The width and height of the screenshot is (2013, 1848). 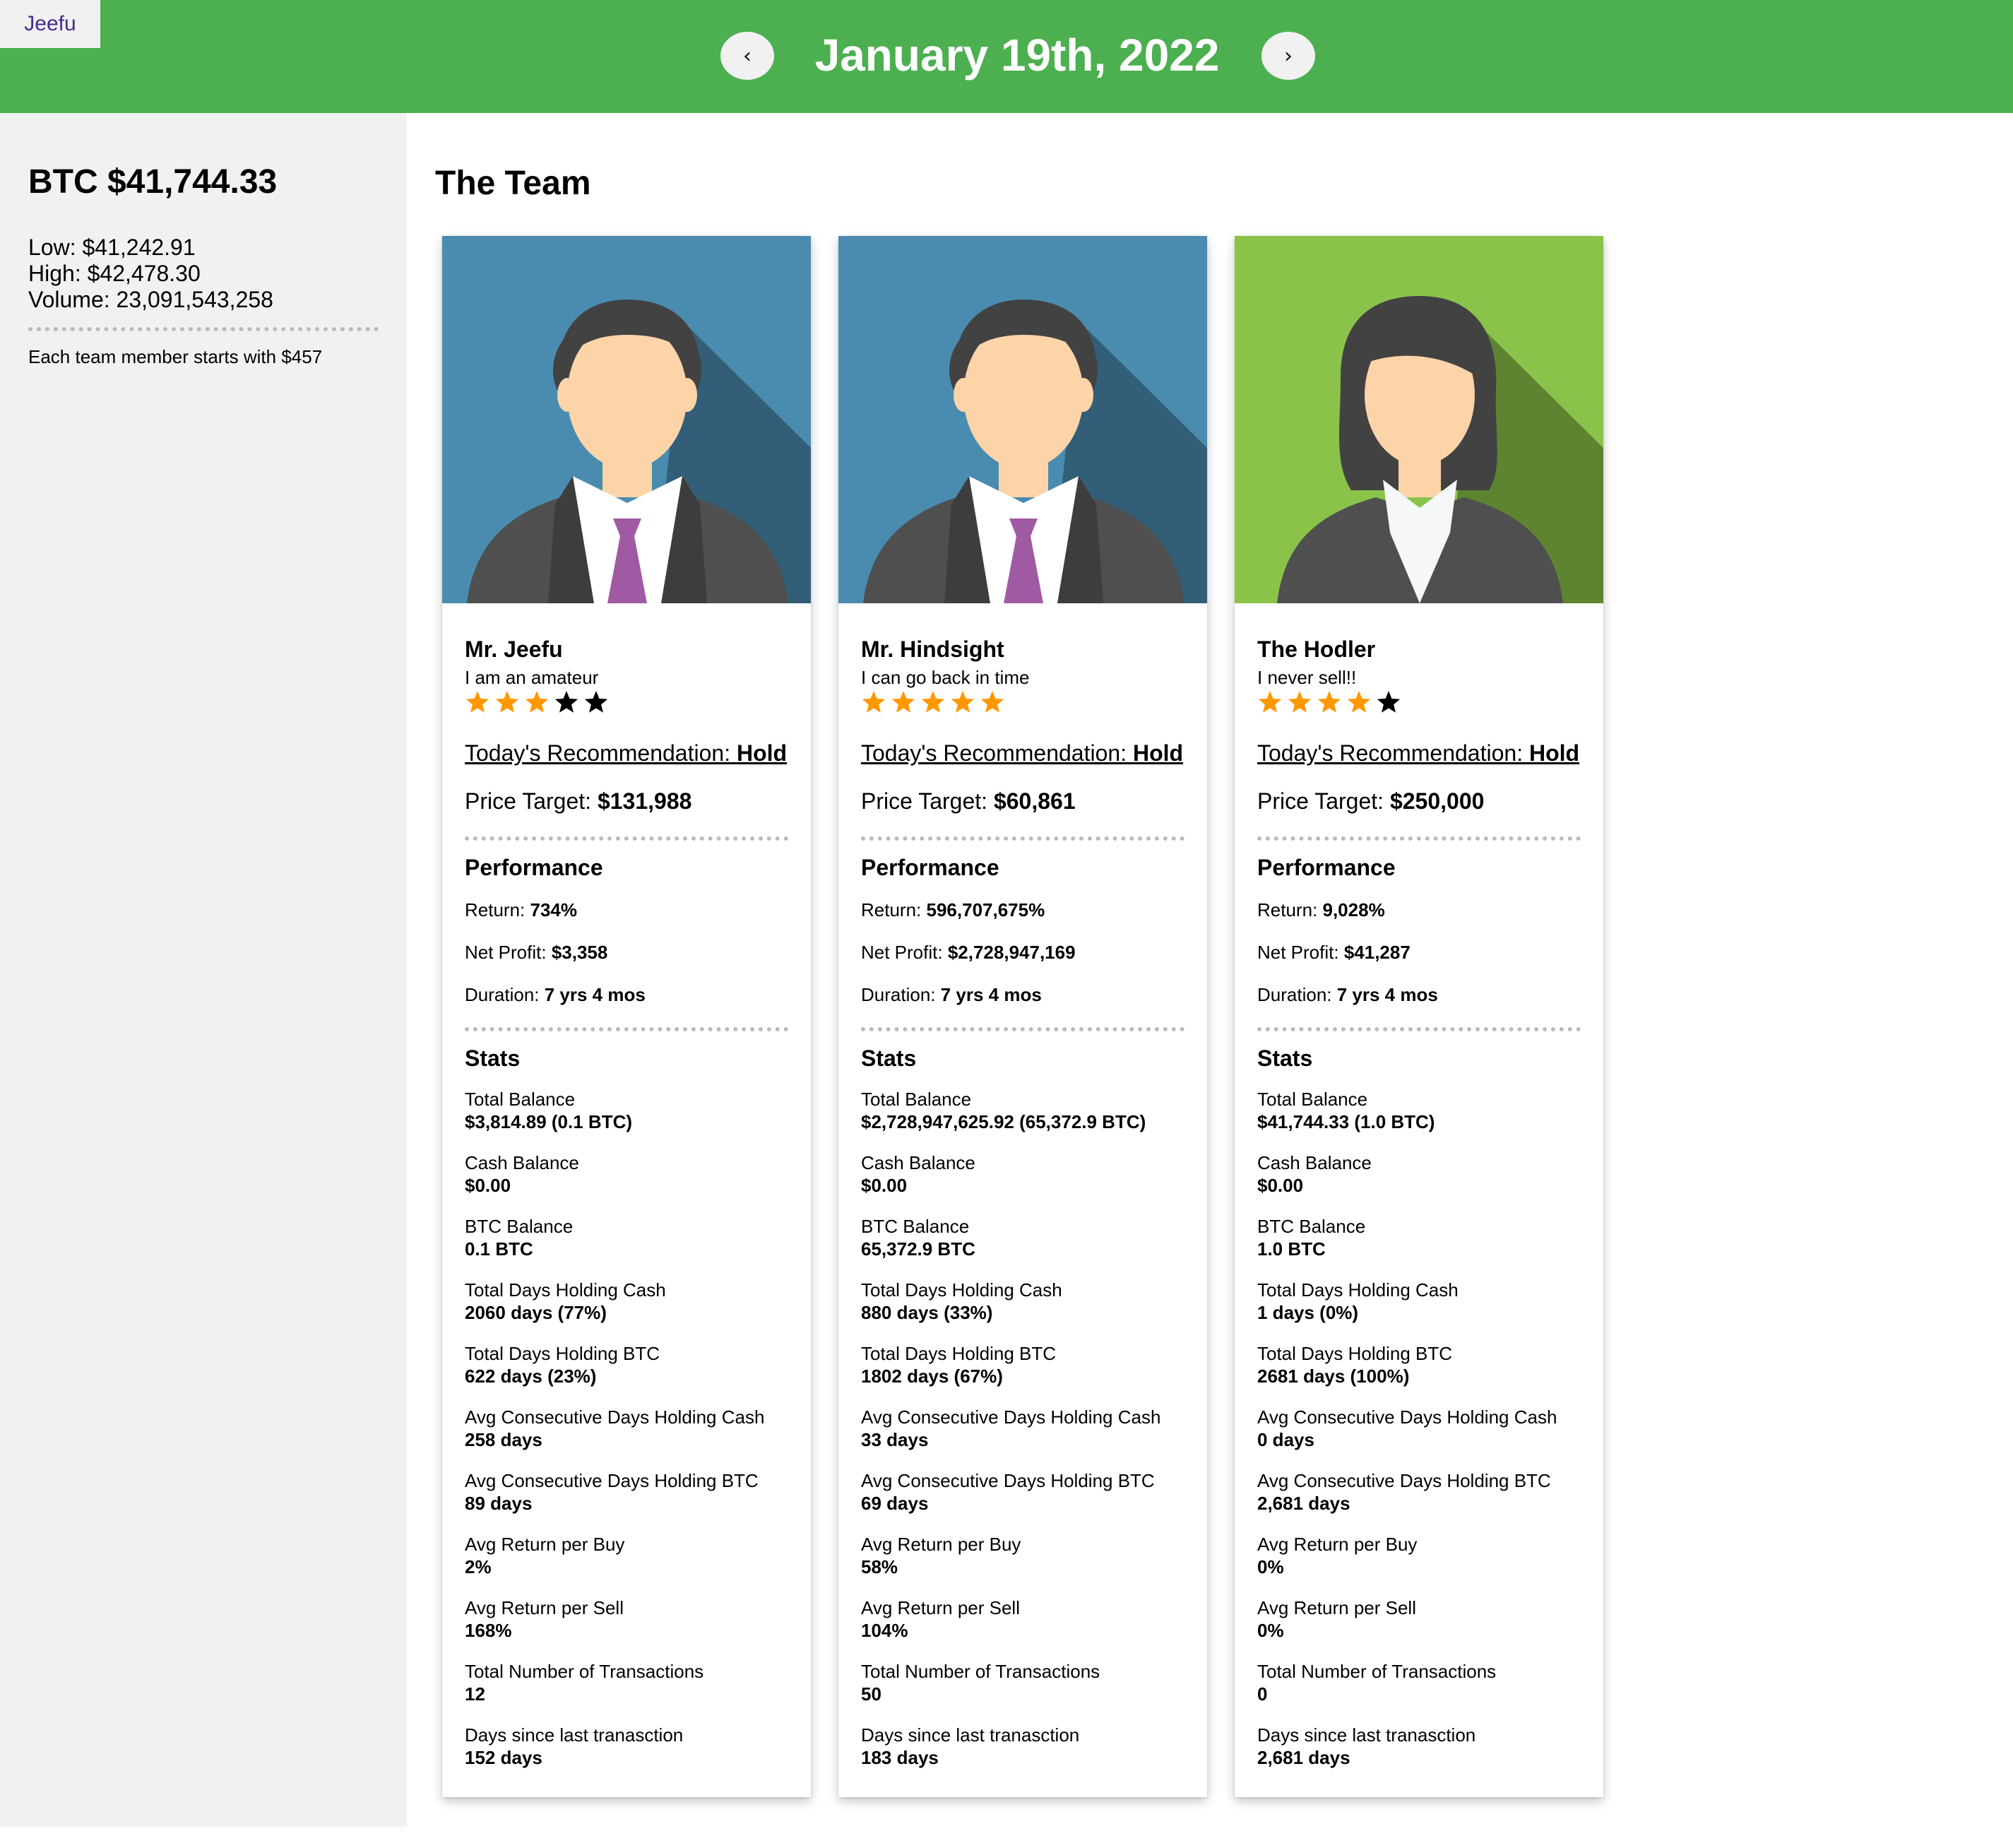 I want to click on stat-row: Total Days Holding Cash 1 days (0%), so click(x=1419, y=1301).